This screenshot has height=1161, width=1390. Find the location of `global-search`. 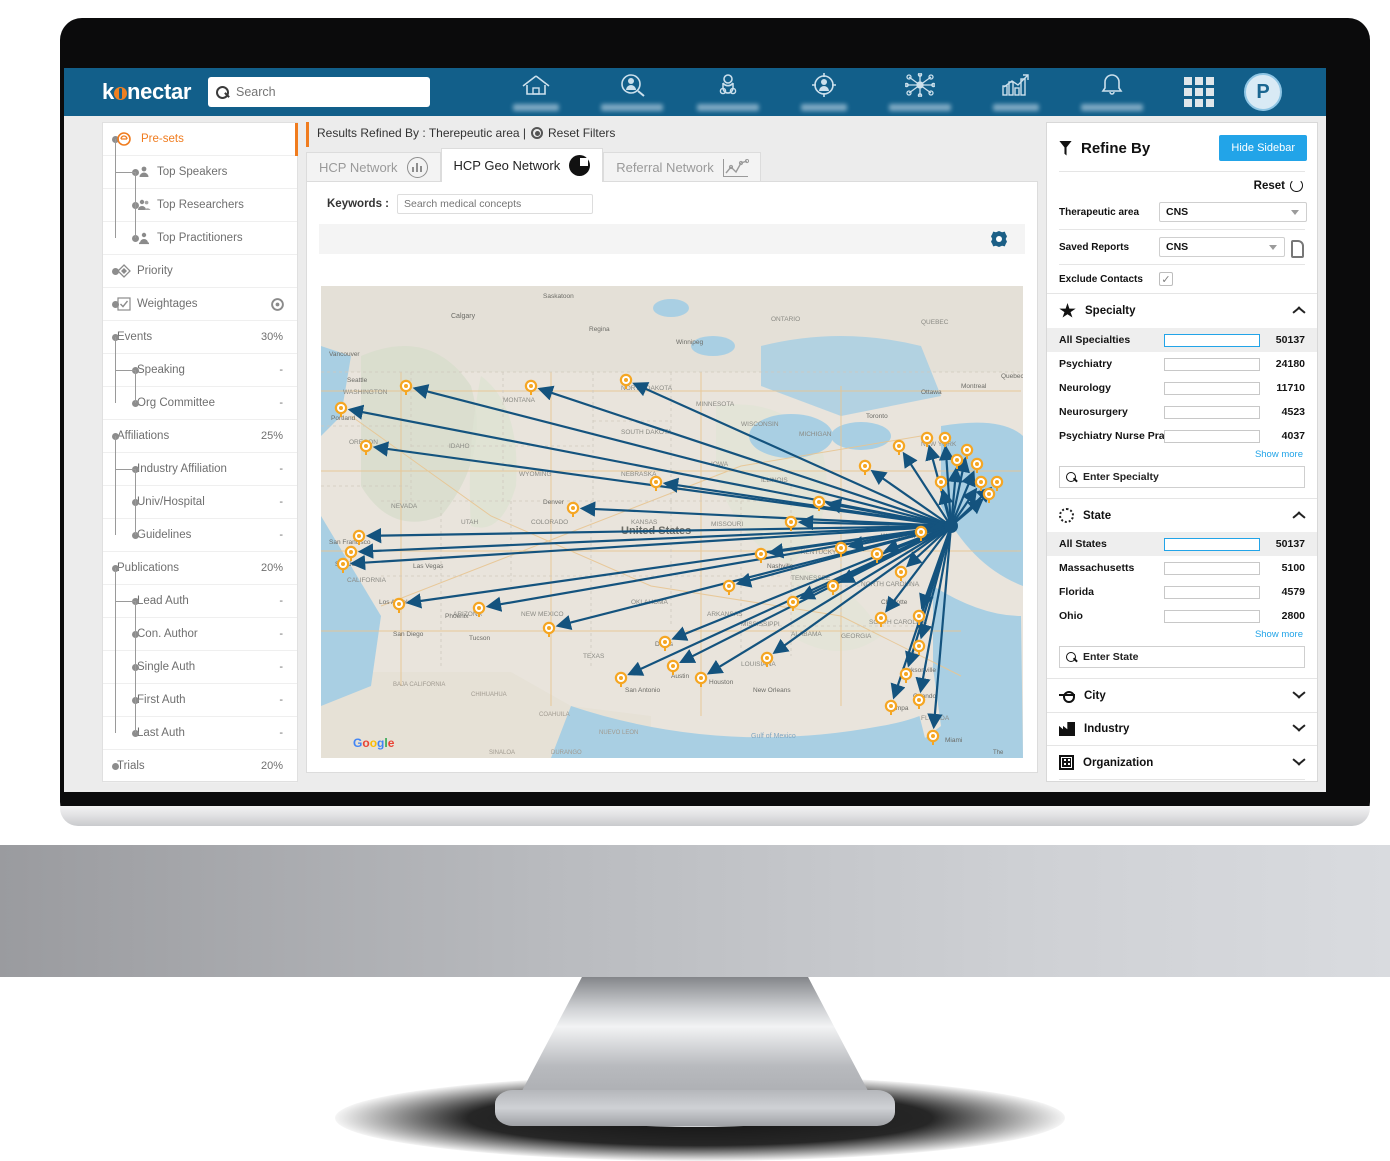

global-search is located at coordinates (319, 92).